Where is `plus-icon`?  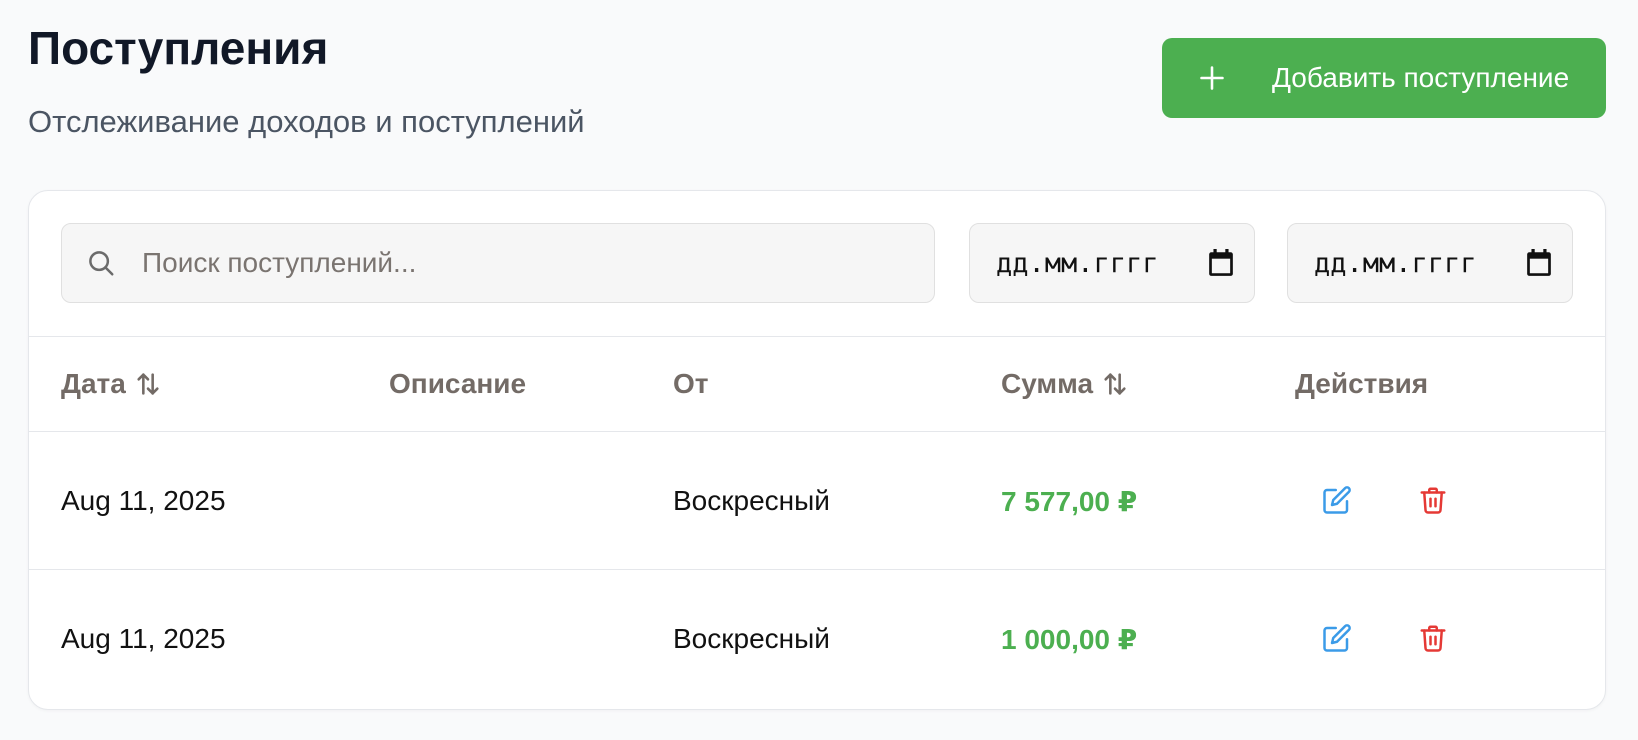 plus-icon is located at coordinates (1212, 78).